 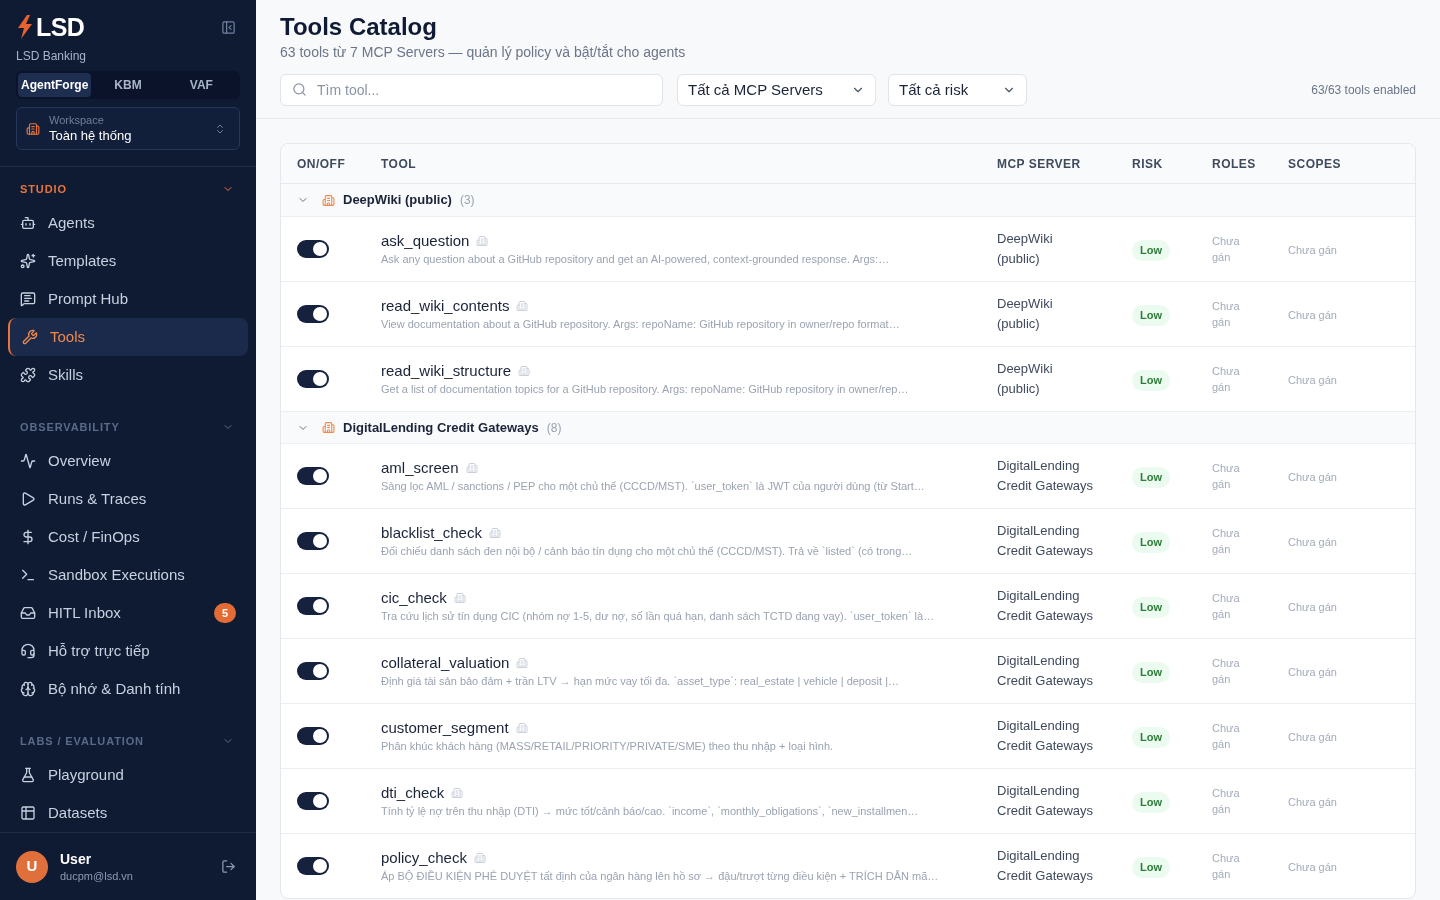 What do you see at coordinates (228, 866) in the screenshot?
I see `logout-icon` at bounding box center [228, 866].